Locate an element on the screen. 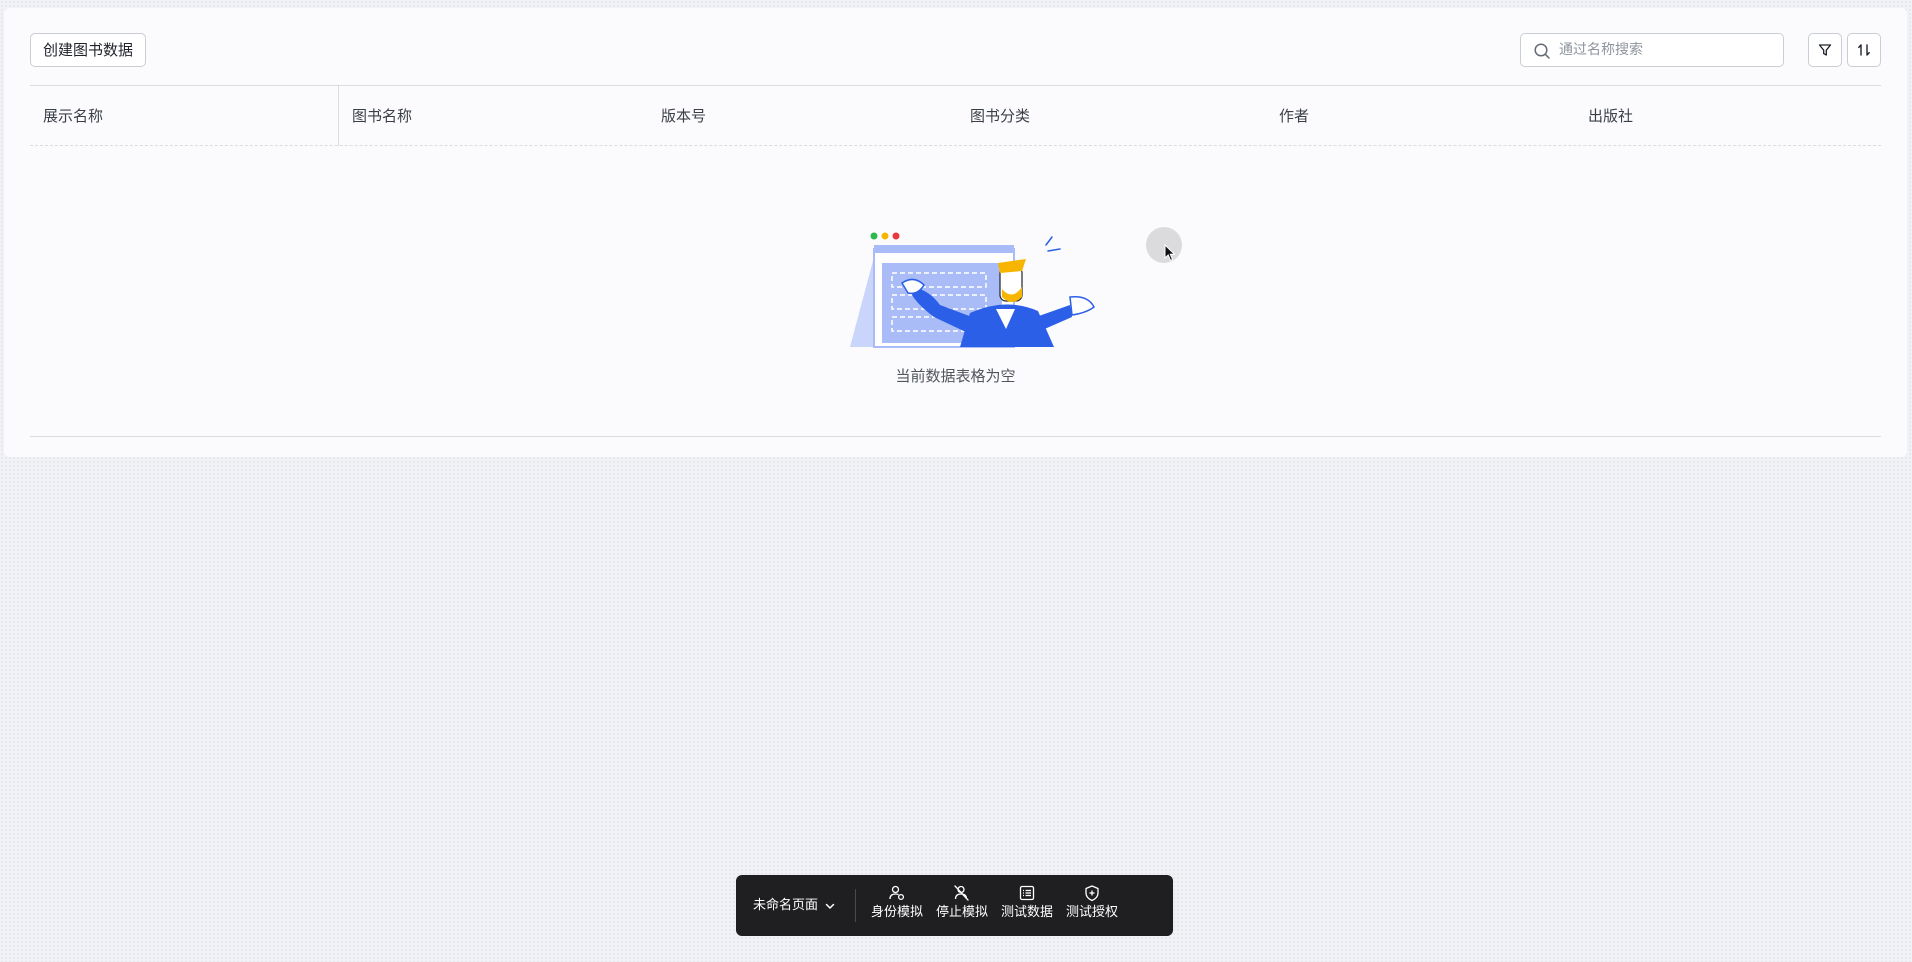 The height and width of the screenshot is (962, 1912). column-header-book-name: 图书名称 is located at coordinates (493, 116).